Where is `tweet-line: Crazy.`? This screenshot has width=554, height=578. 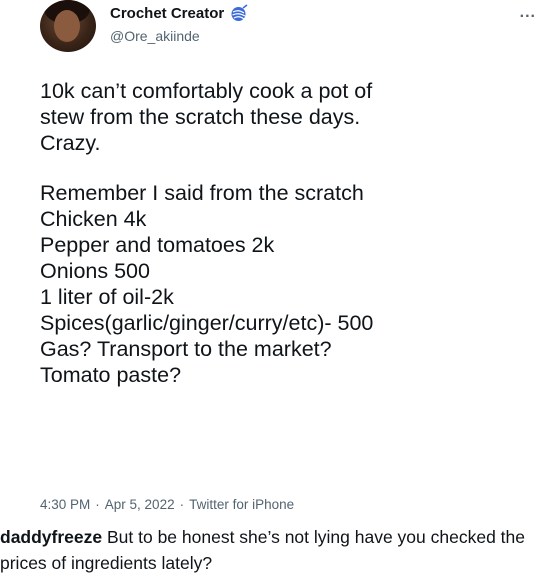 tweet-line: Crazy. is located at coordinates (70, 143).